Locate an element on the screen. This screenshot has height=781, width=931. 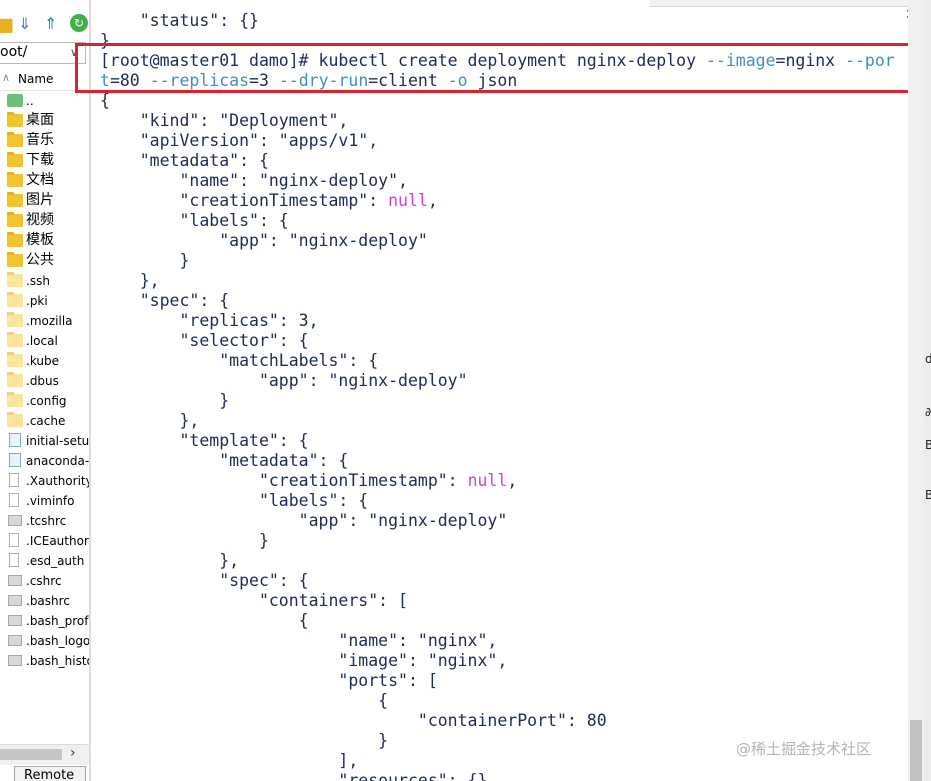
file-name: 文档 is located at coordinates (40, 180).